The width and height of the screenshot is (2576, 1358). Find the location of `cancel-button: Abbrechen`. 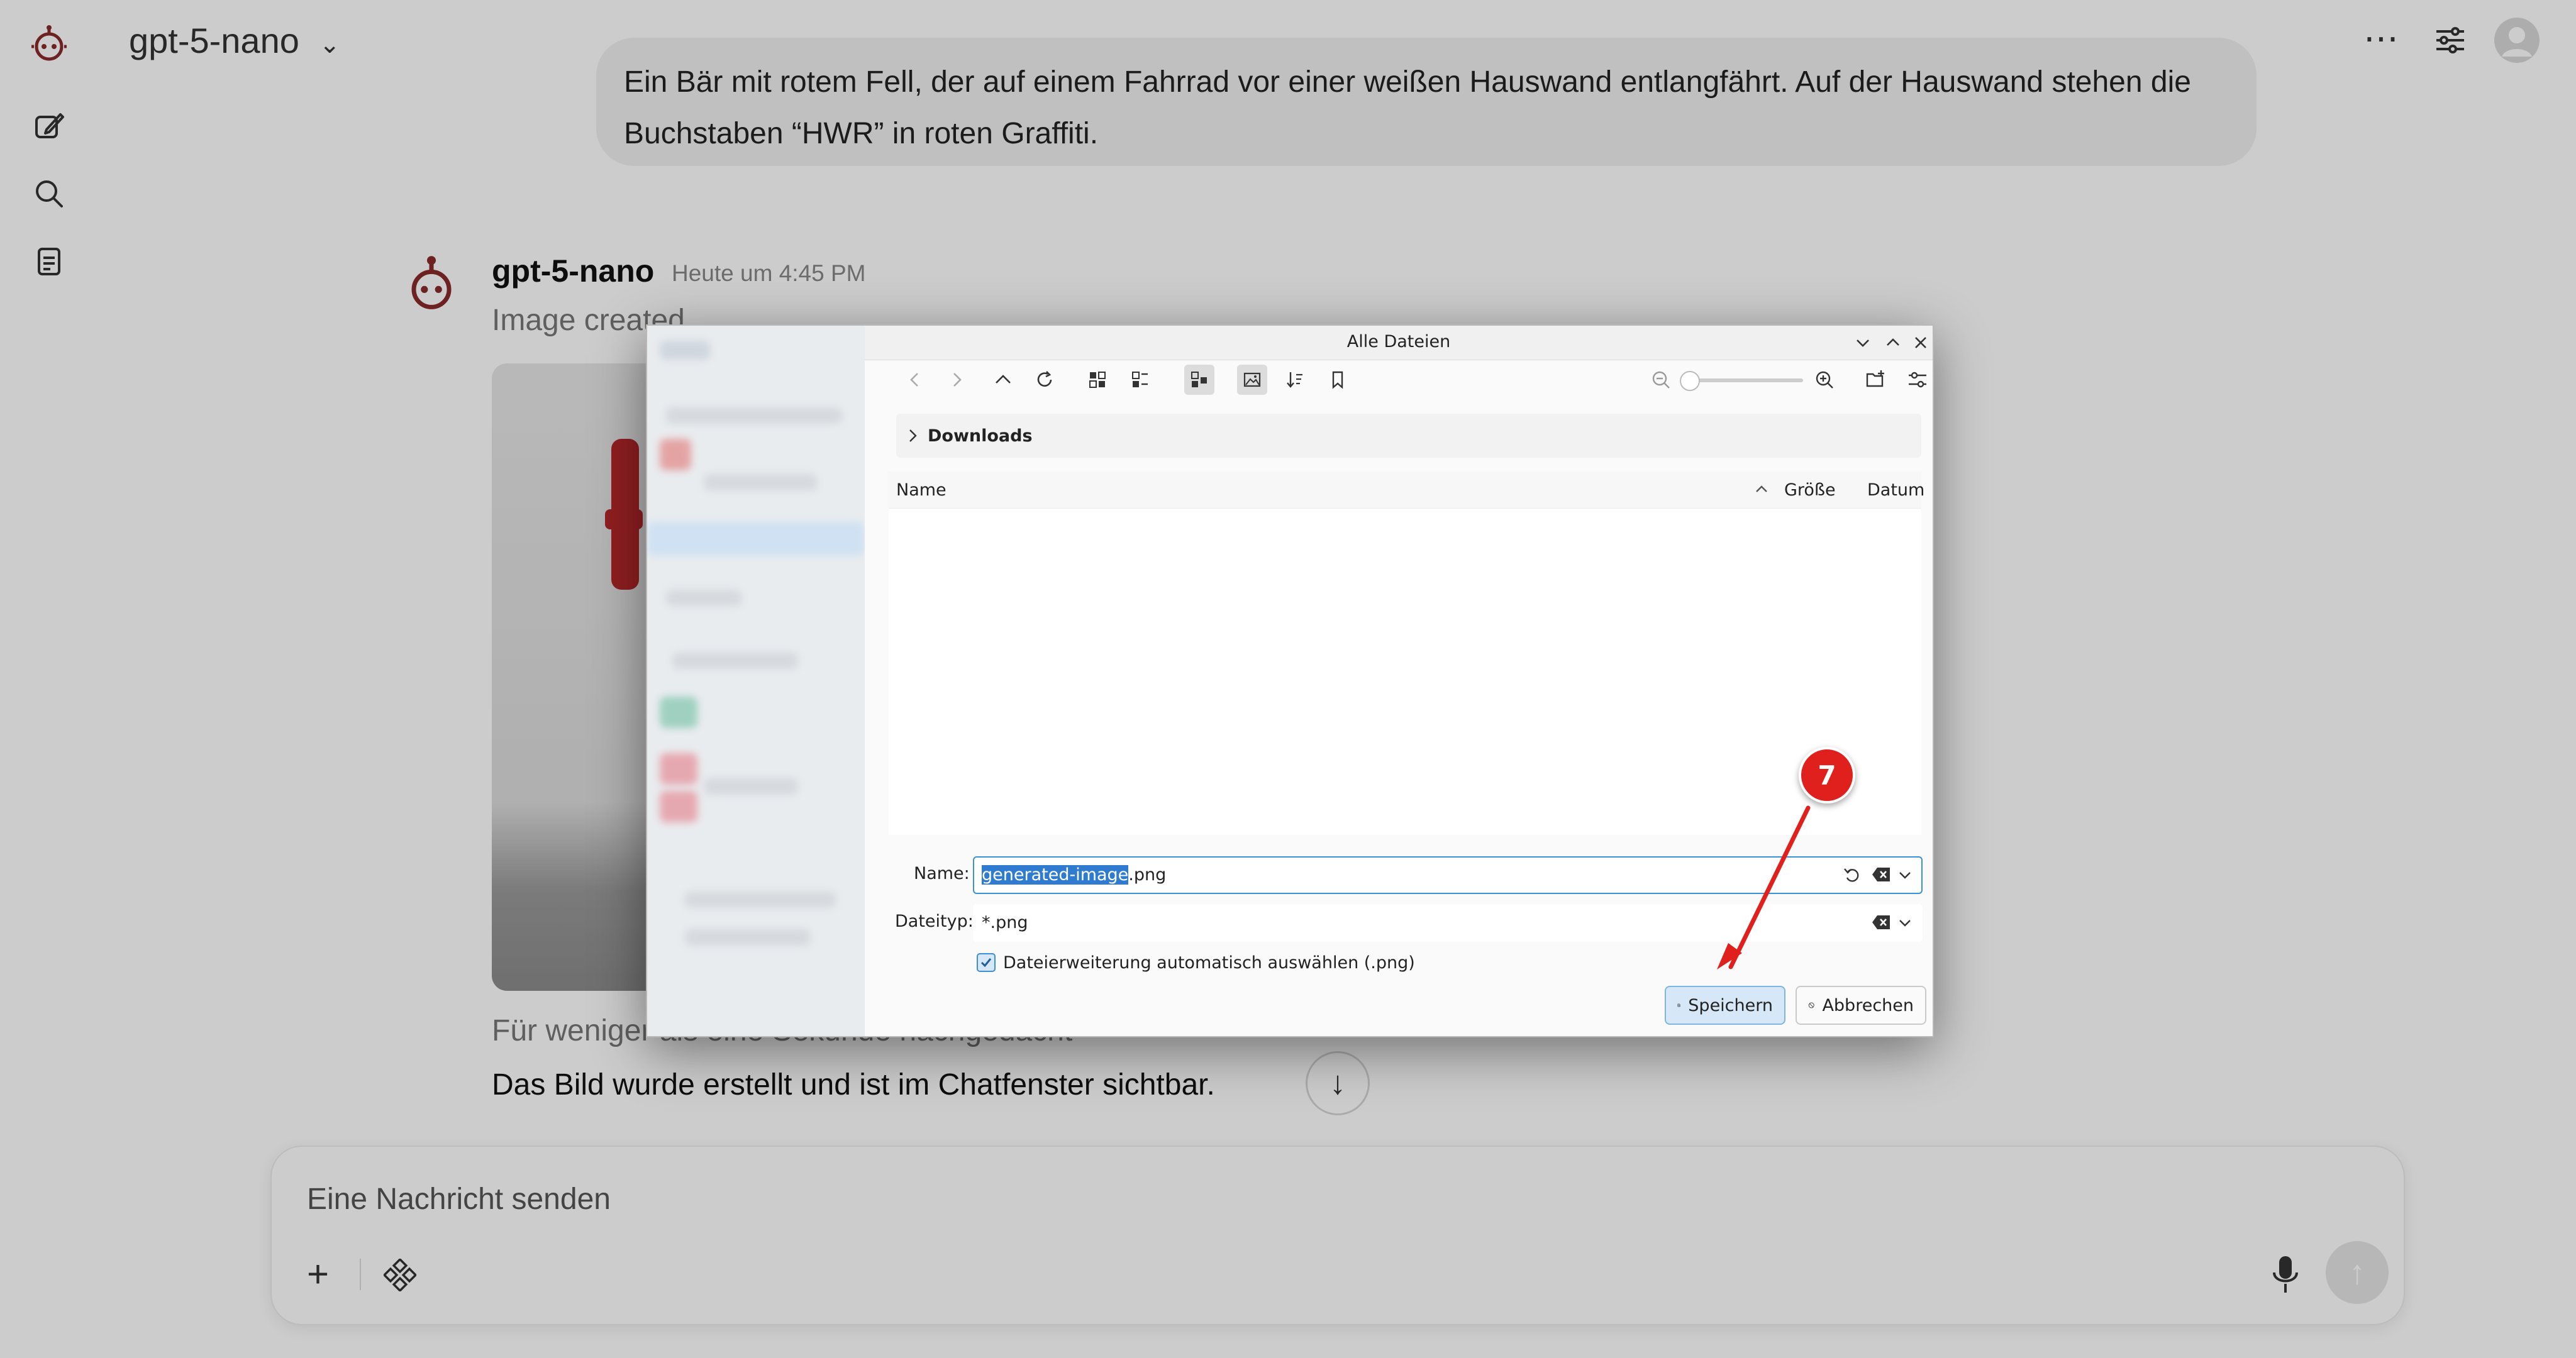

cancel-button: Abbrechen is located at coordinates (1861, 1005).